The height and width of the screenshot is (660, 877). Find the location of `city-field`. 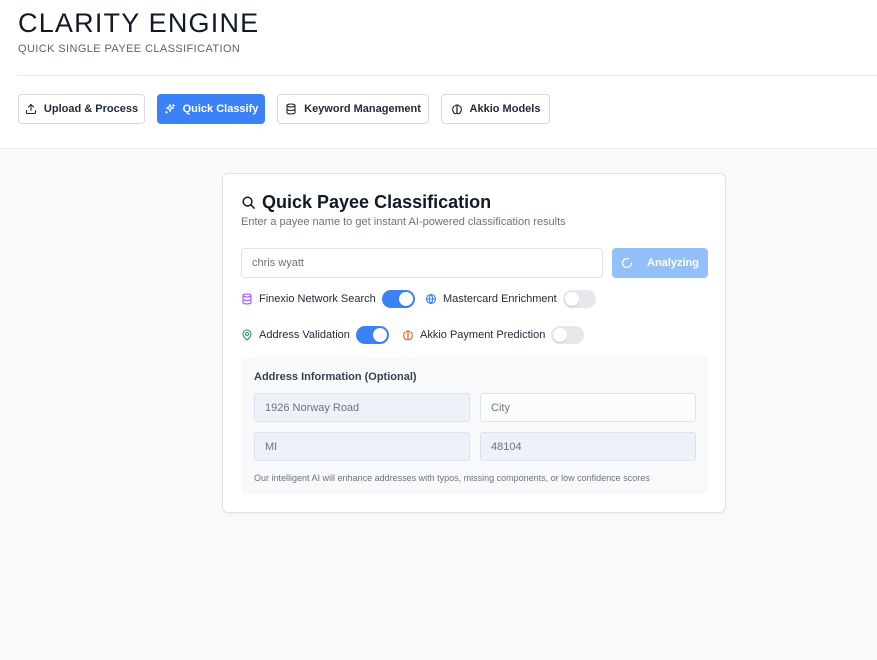

city-field is located at coordinates (588, 407).